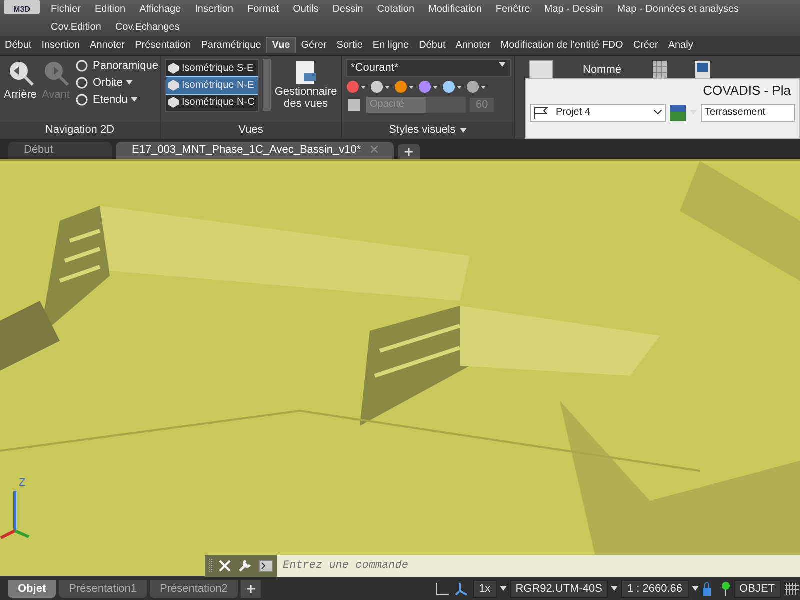 The image size is (800, 600). Describe the element at coordinates (110, 9) in the screenshot. I see `menu-item: Edition` at that location.